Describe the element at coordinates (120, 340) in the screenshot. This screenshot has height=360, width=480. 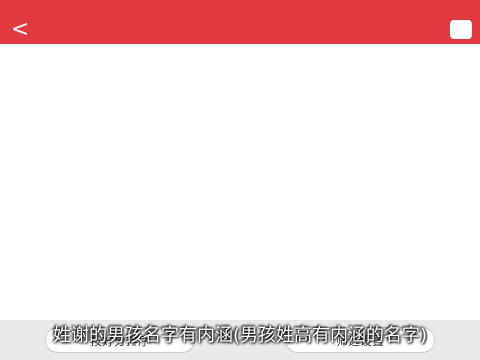
I see `sort-by-score-button: 按好分排序` at that location.